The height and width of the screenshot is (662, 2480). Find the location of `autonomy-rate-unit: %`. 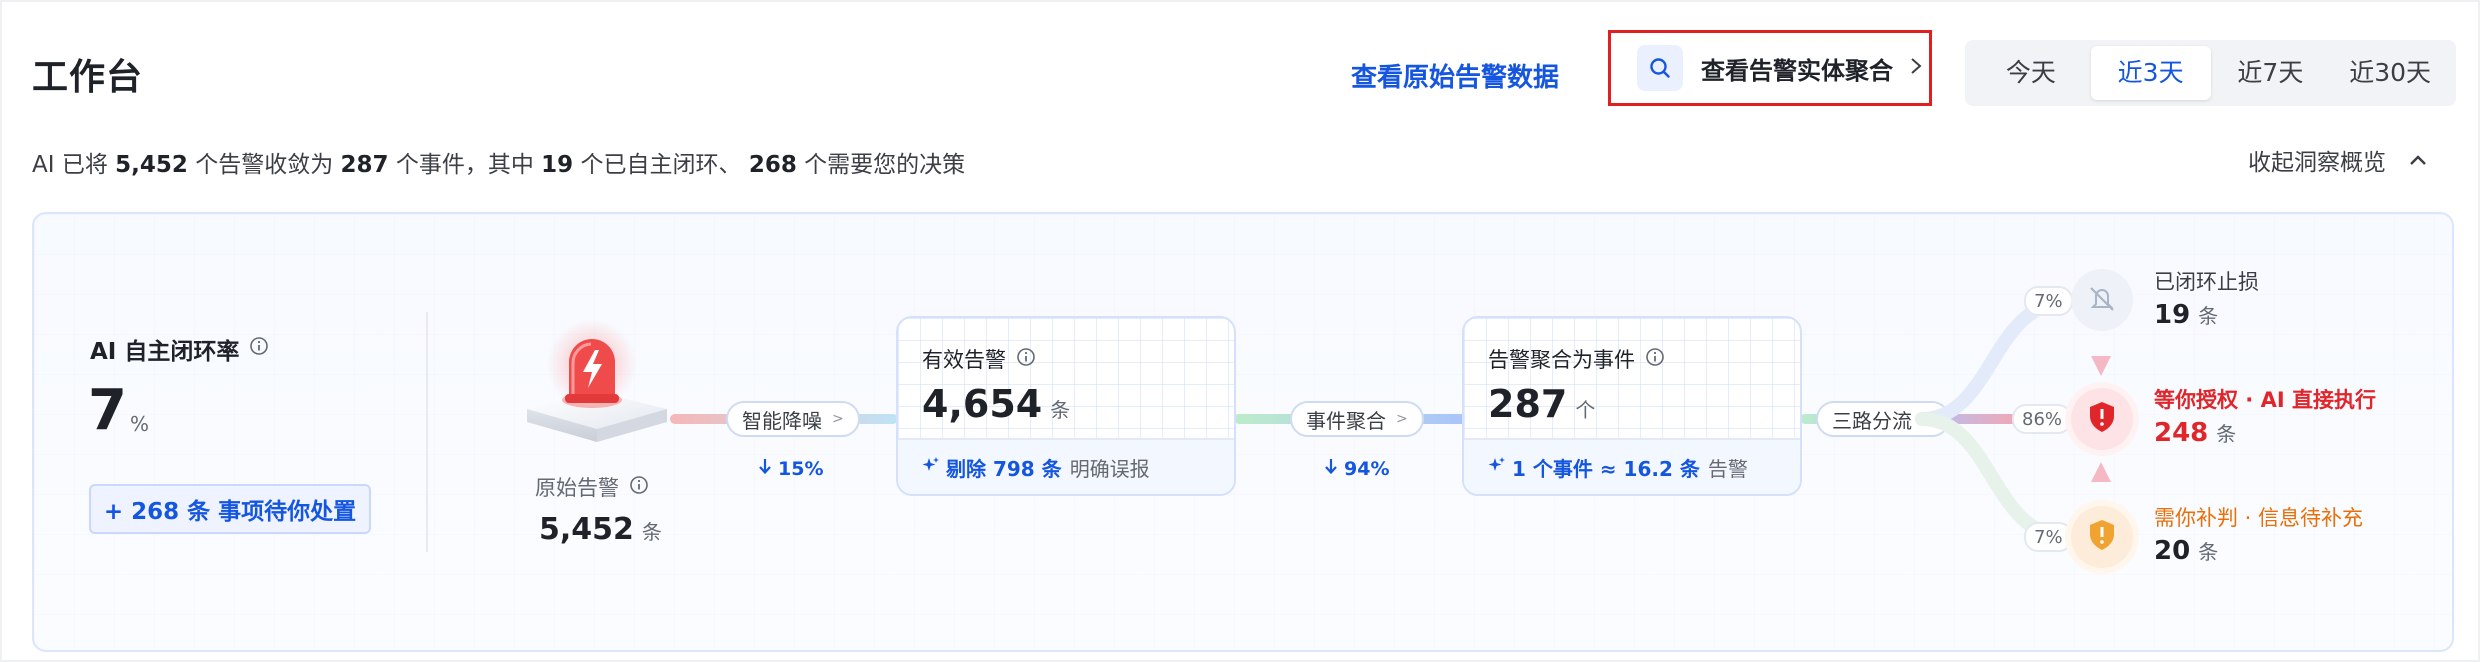

autonomy-rate-unit: % is located at coordinates (140, 424).